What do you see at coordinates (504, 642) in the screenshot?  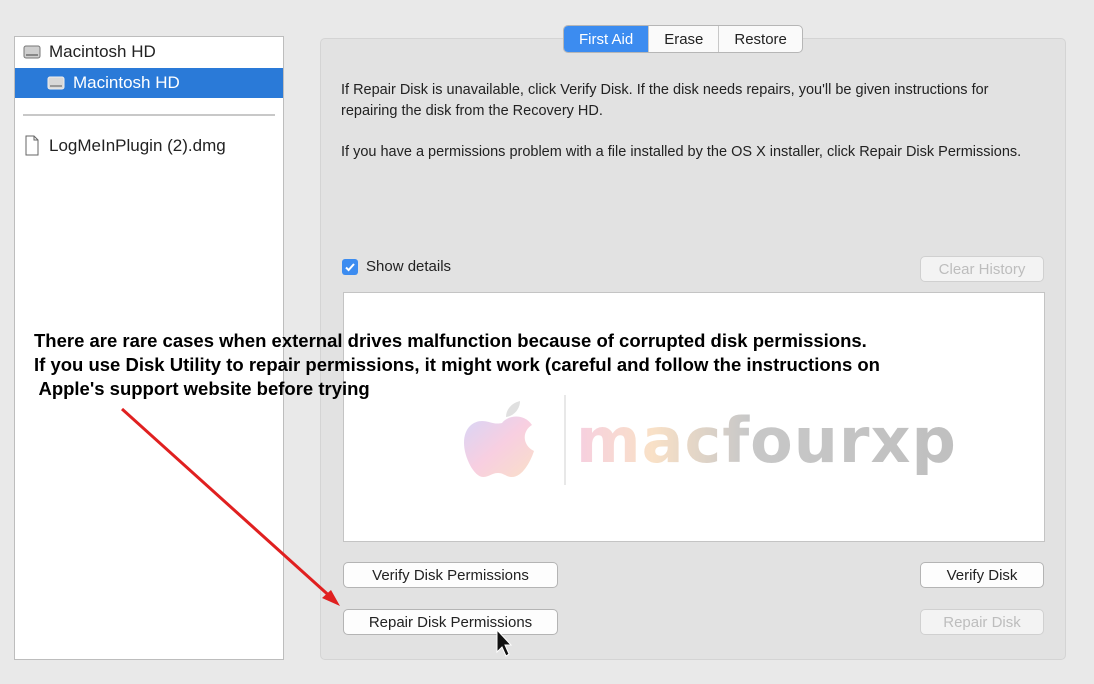 I see `mouse-cursor-icon` at bounding box center [504, 642].